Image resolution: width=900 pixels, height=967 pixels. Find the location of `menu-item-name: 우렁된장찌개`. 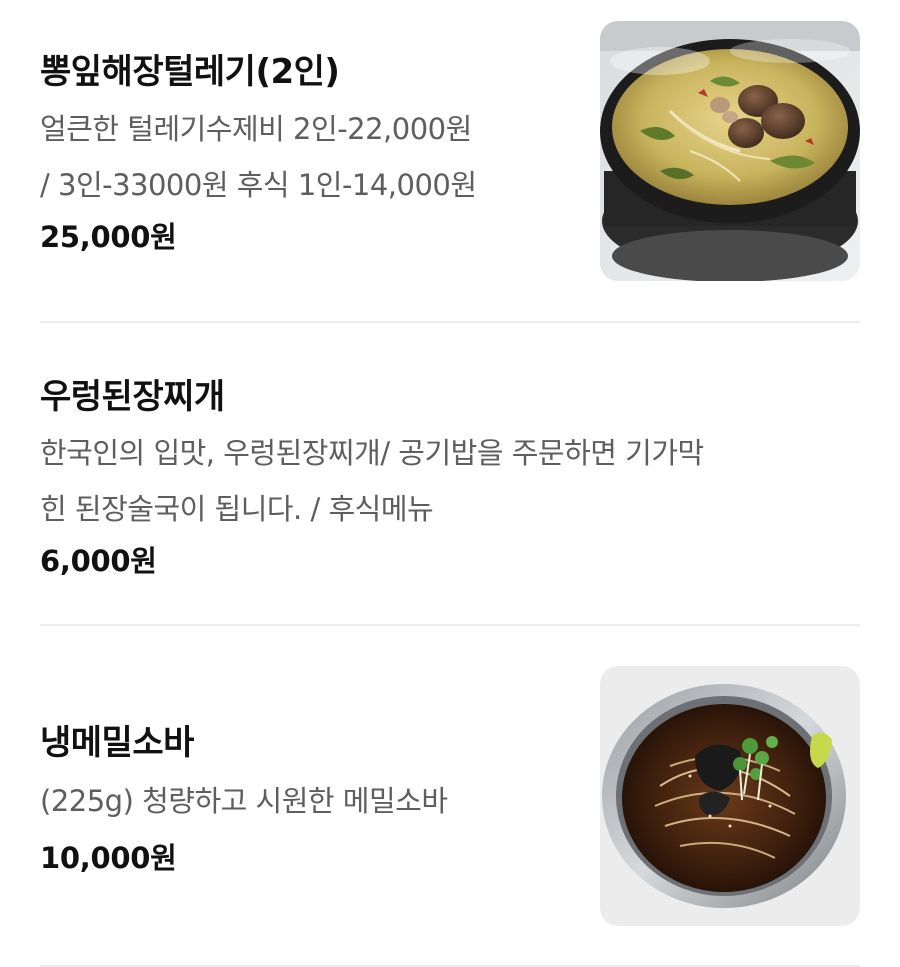

menu-item-name: 우렁된장찌개 is located at coordinates (132, 397).